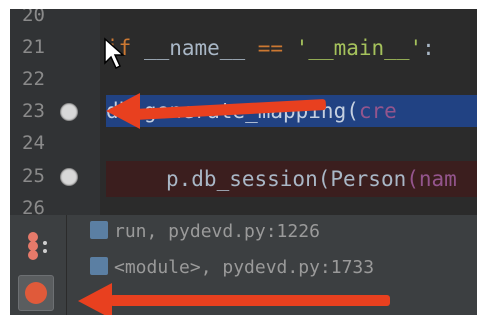  What do you see at coordinates (194, 48) in the screenshot?
I see `code-identifier: __name__` at bounding box center [194, 48].